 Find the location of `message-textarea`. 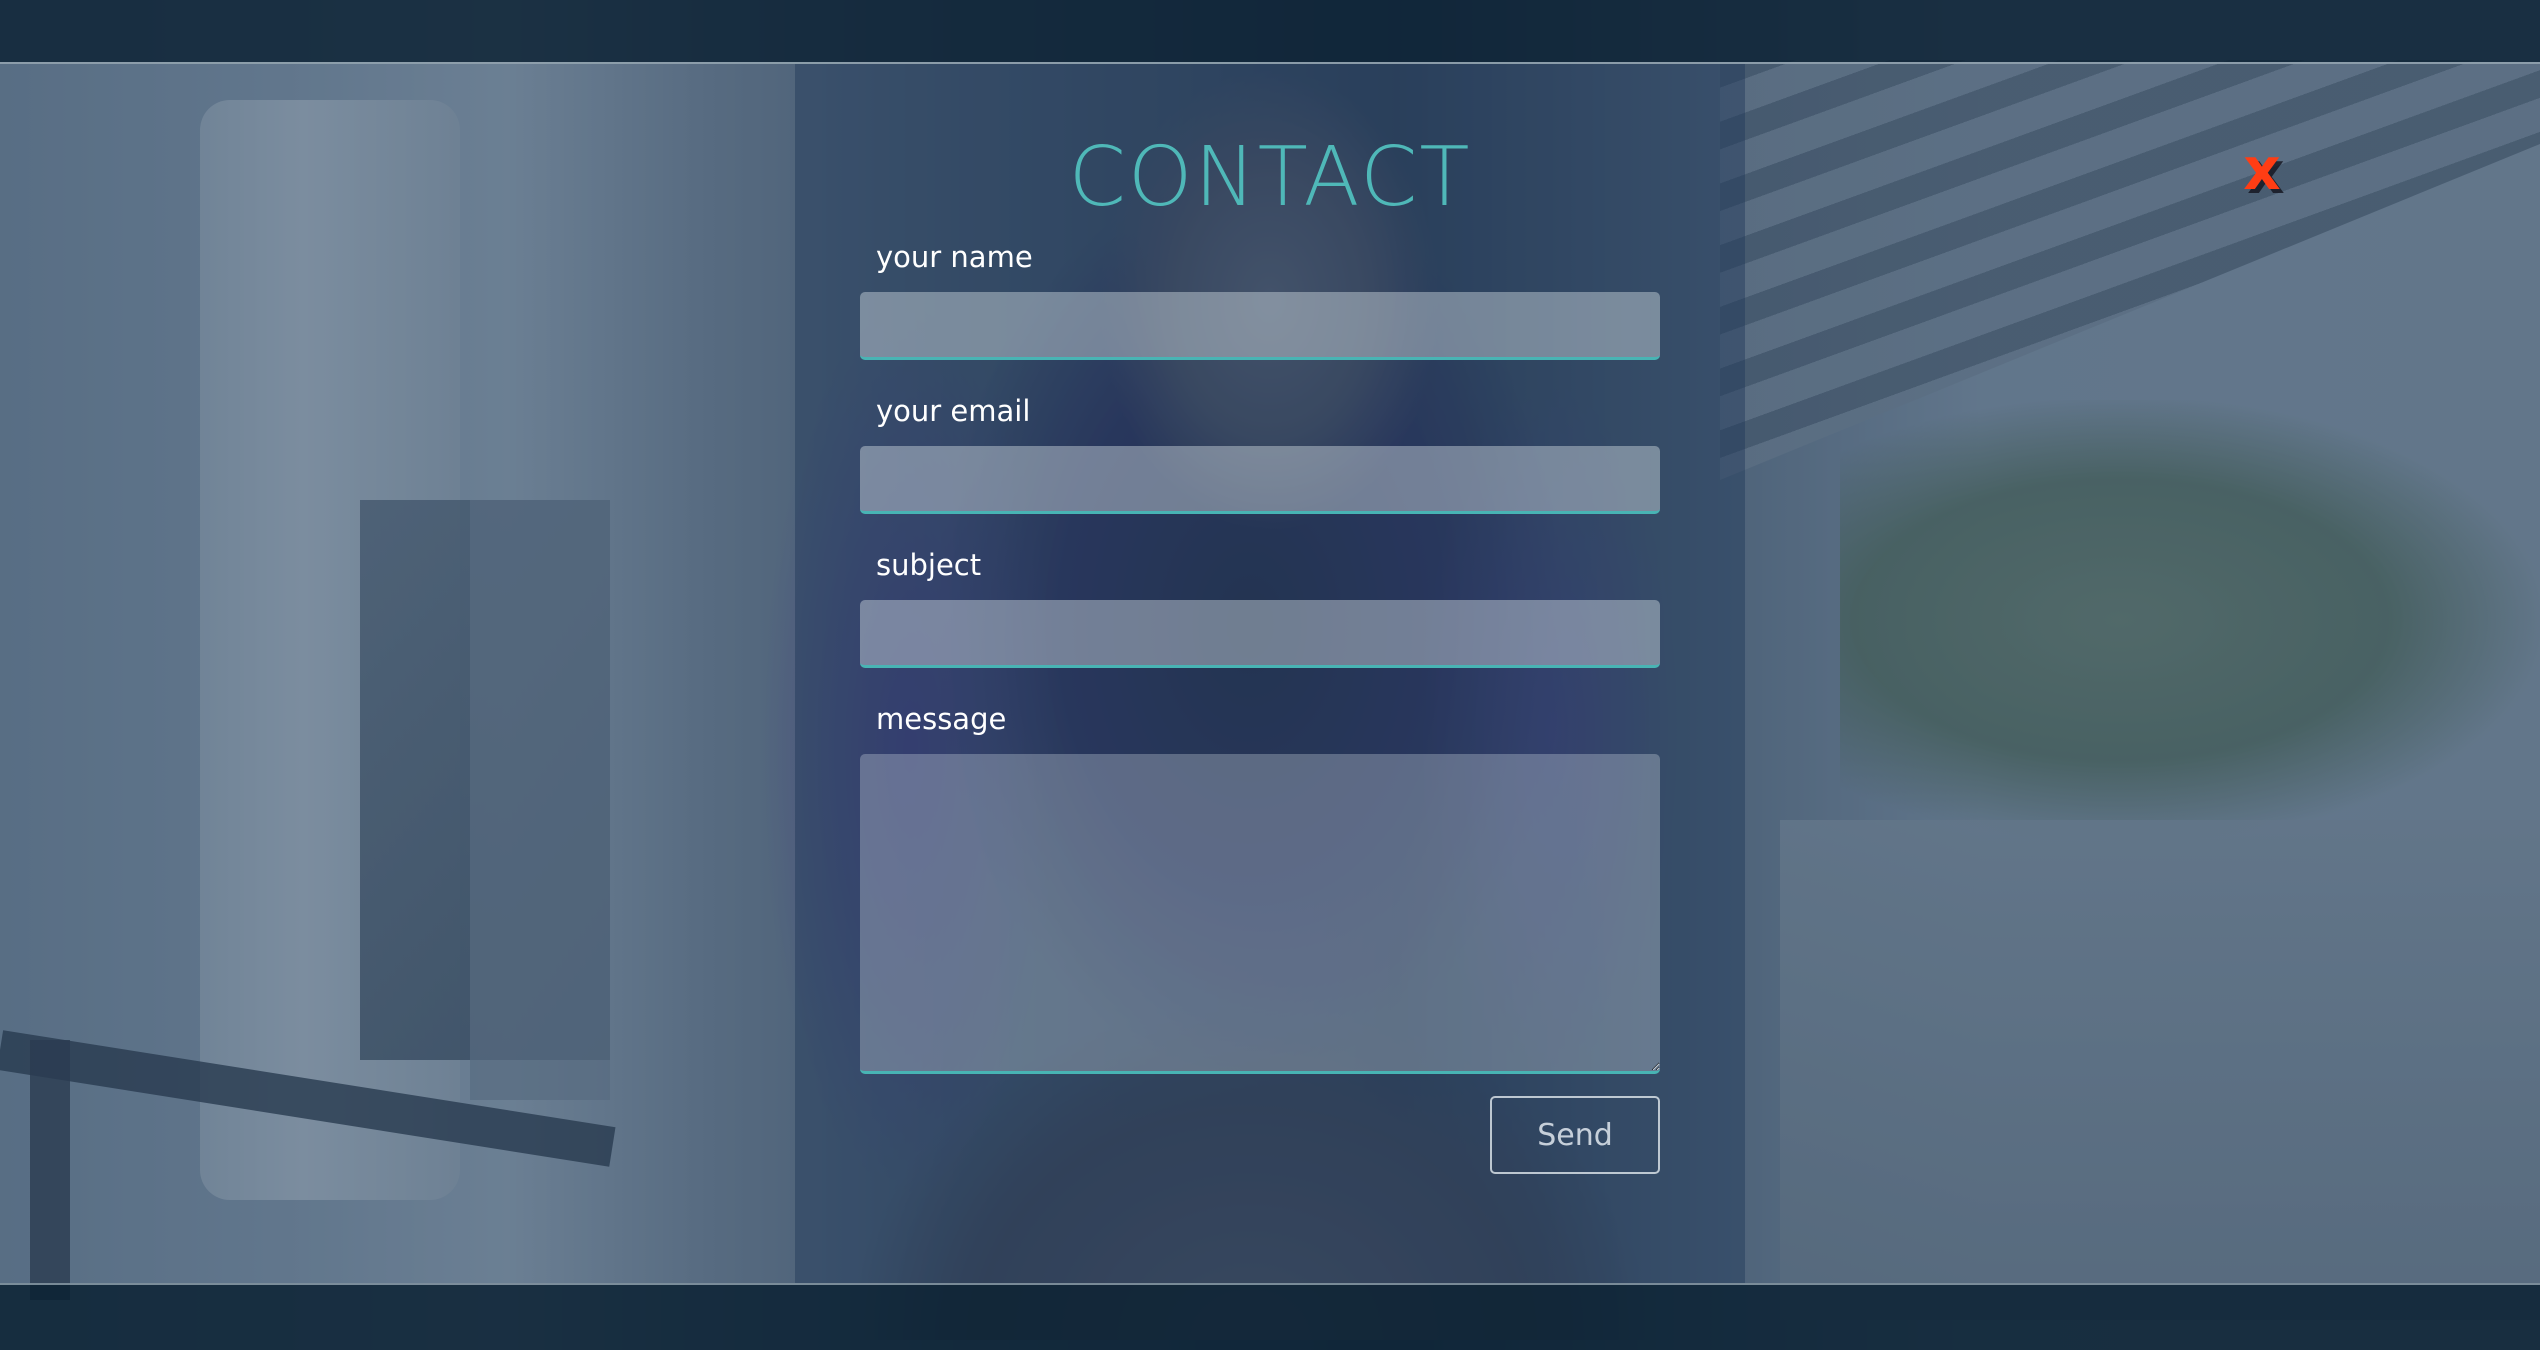

message-textarea is located at coordinates (1260, 914).